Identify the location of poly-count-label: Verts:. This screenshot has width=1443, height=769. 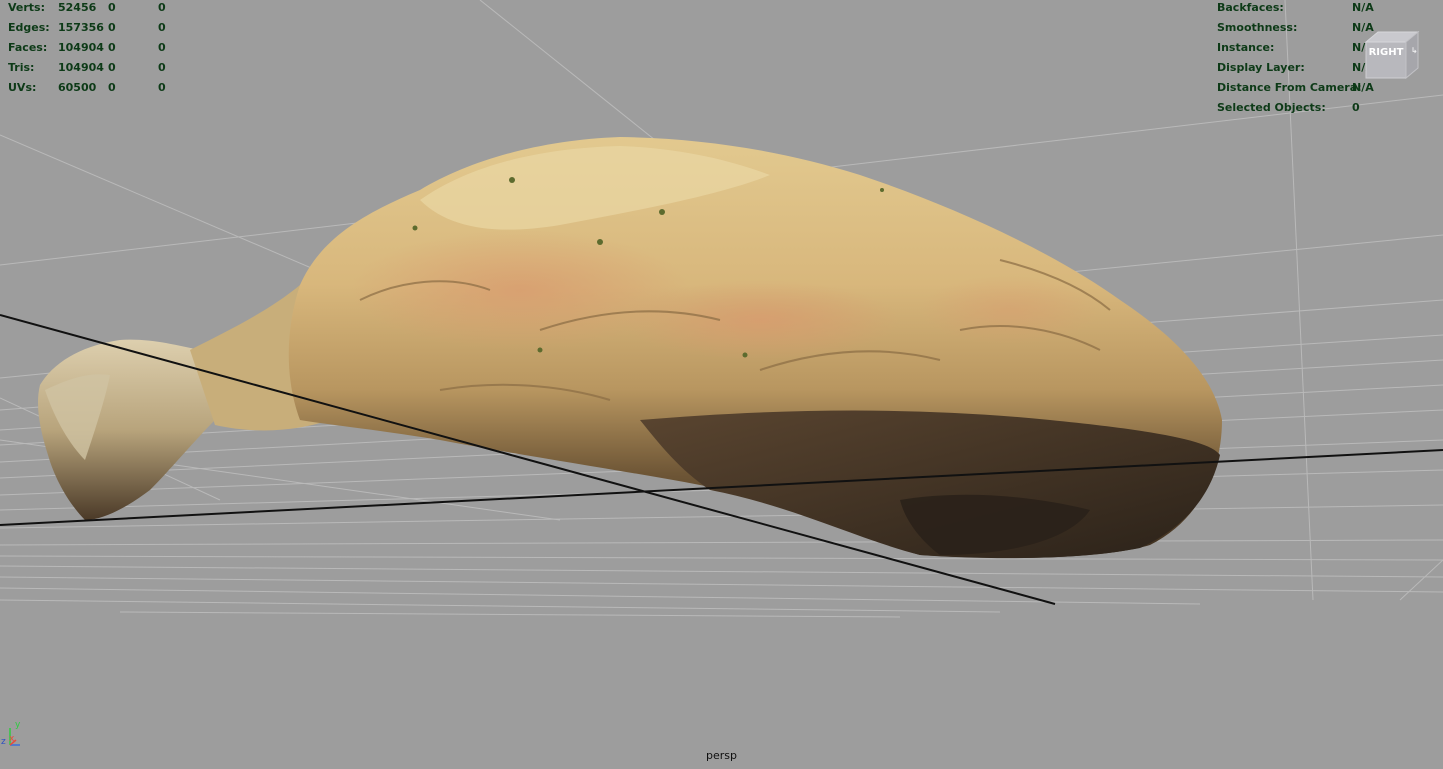
(27, 7).